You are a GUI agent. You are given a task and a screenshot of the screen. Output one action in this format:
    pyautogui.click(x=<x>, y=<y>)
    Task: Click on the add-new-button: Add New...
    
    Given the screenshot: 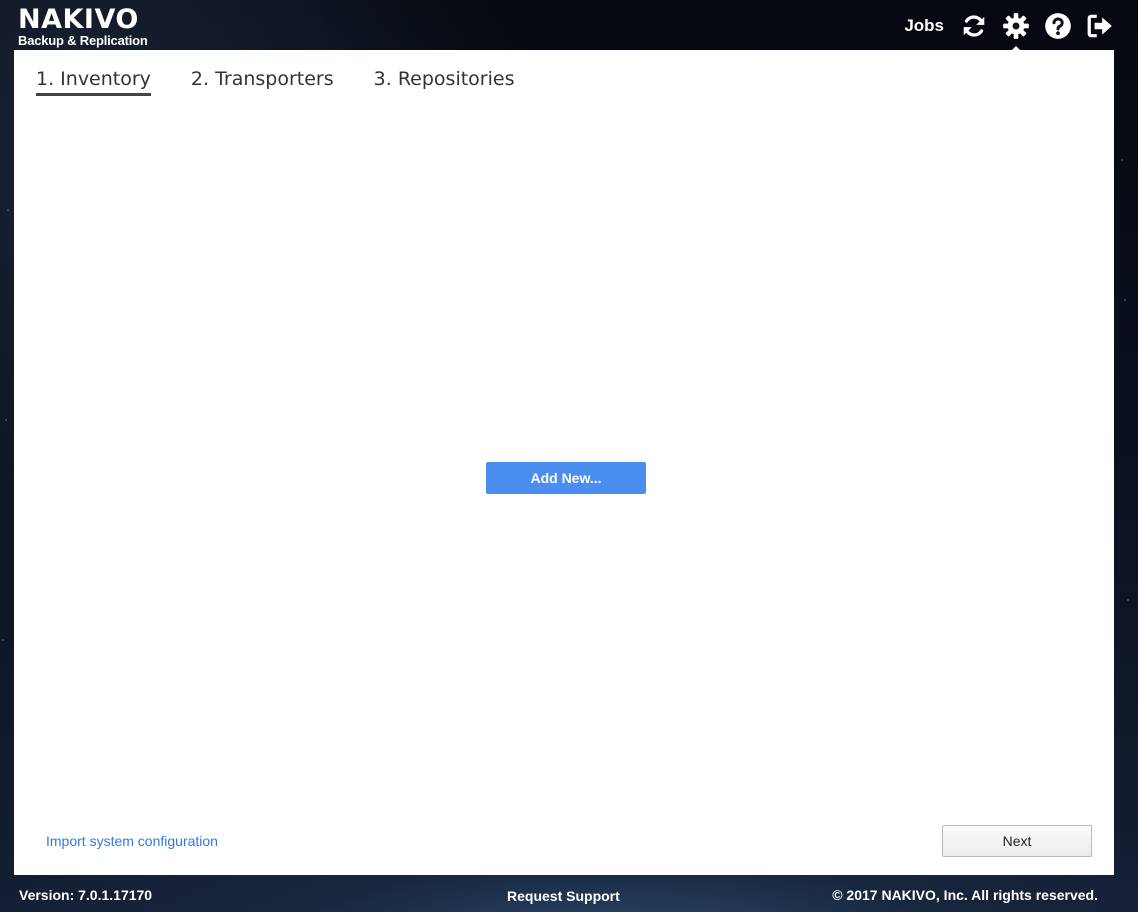 What is the action you would take?
    pyautogui.click(x=566, y=478)
    